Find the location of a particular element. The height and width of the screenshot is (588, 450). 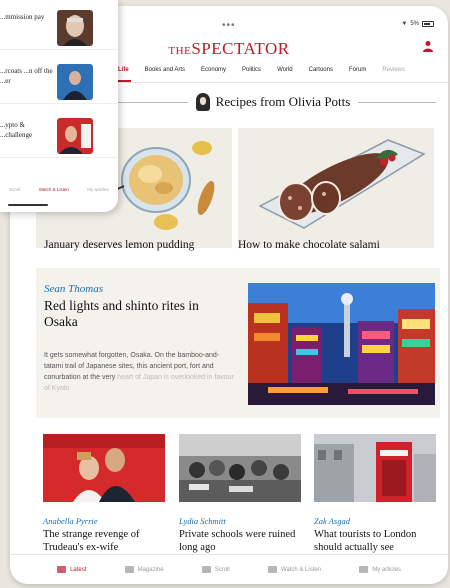

nav-item-forum: Forum is located at coordinates (357, 73).